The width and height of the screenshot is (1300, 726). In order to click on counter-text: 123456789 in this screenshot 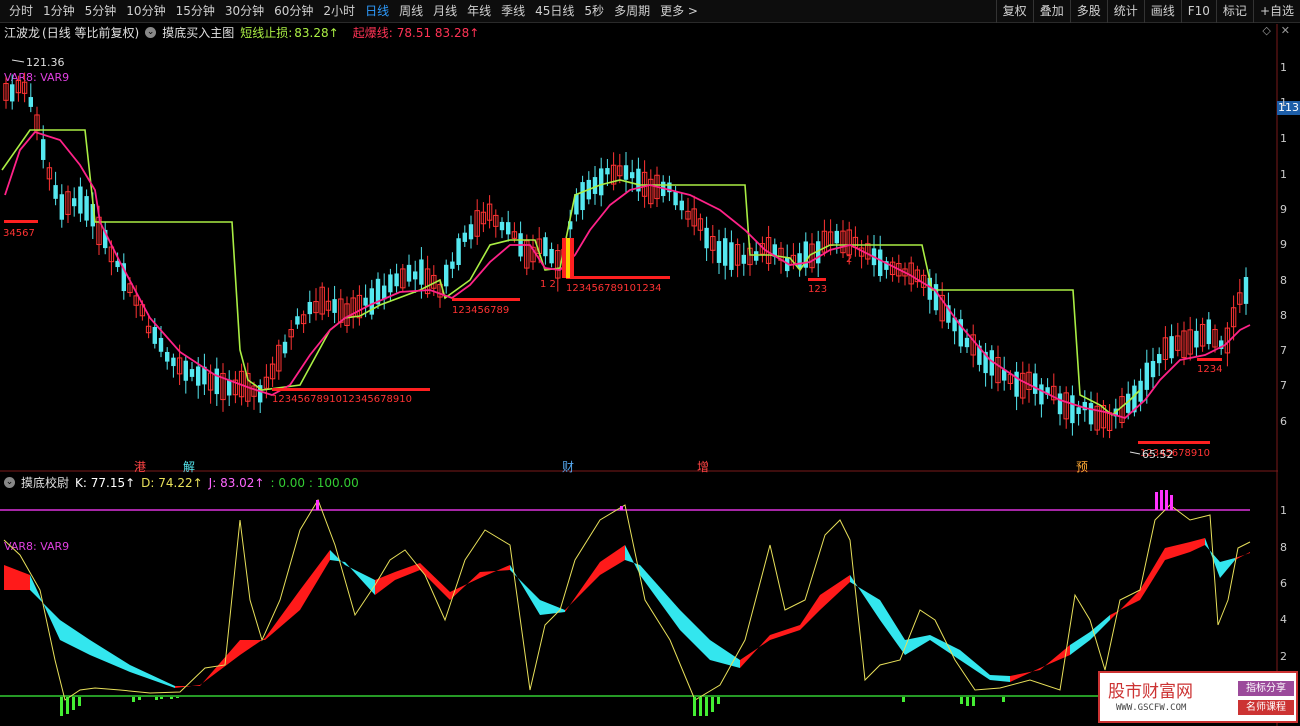, I will do `click(480, 310)`.